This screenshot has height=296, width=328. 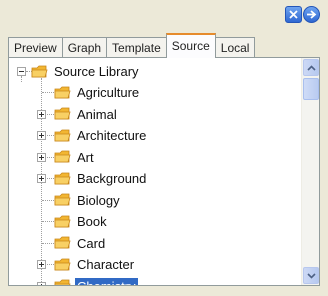 I want to click on tree-root-row: Source Library, so click(x=75, y=71).